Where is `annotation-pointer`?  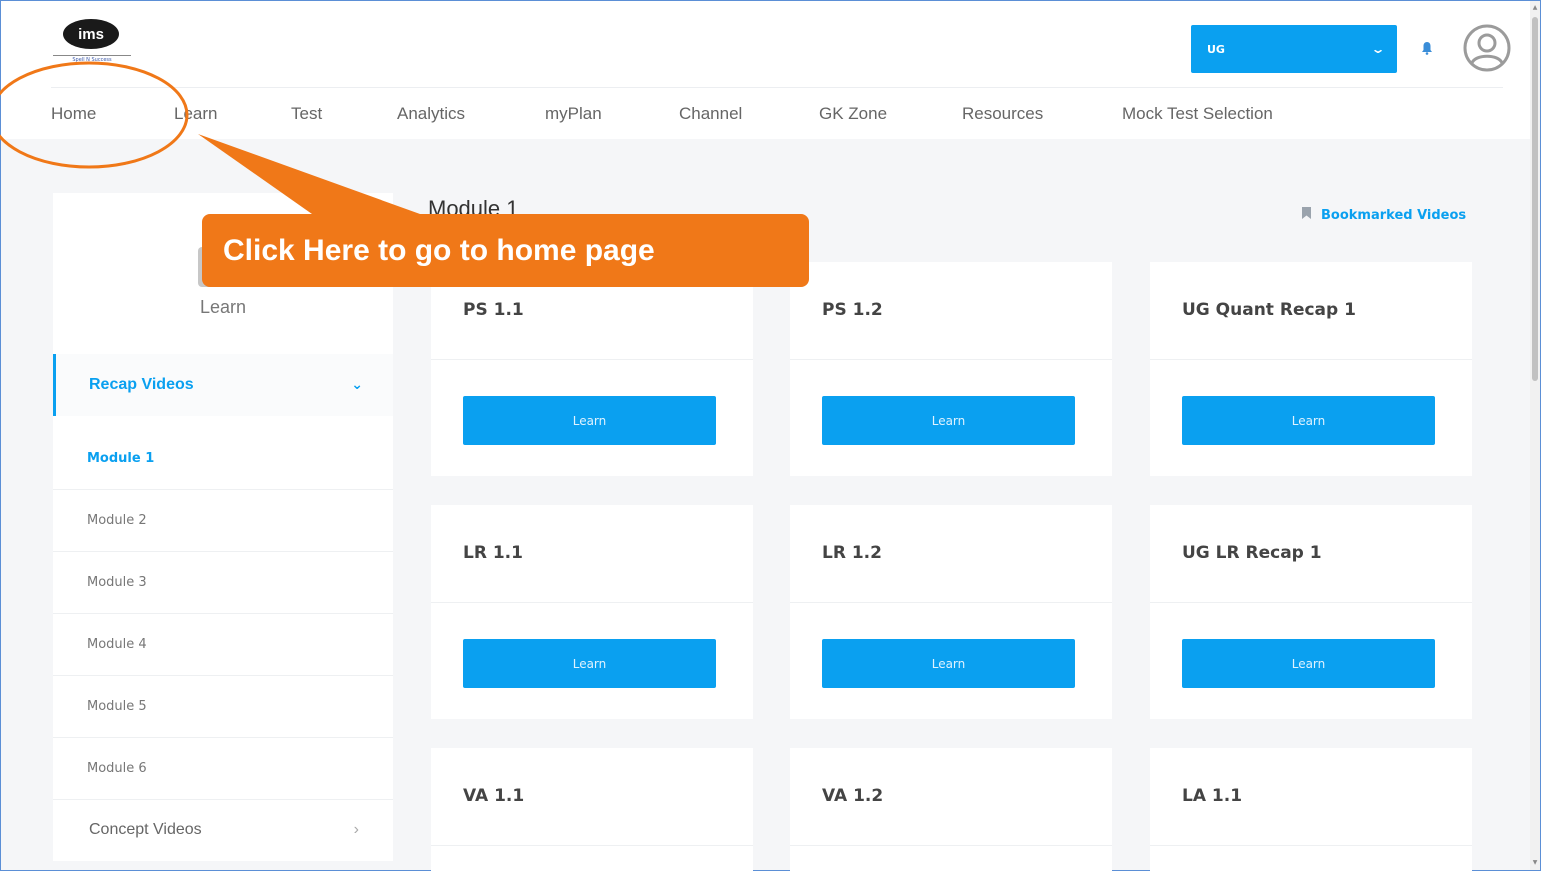
annotation-pointer is located at coordinates (309, 174).